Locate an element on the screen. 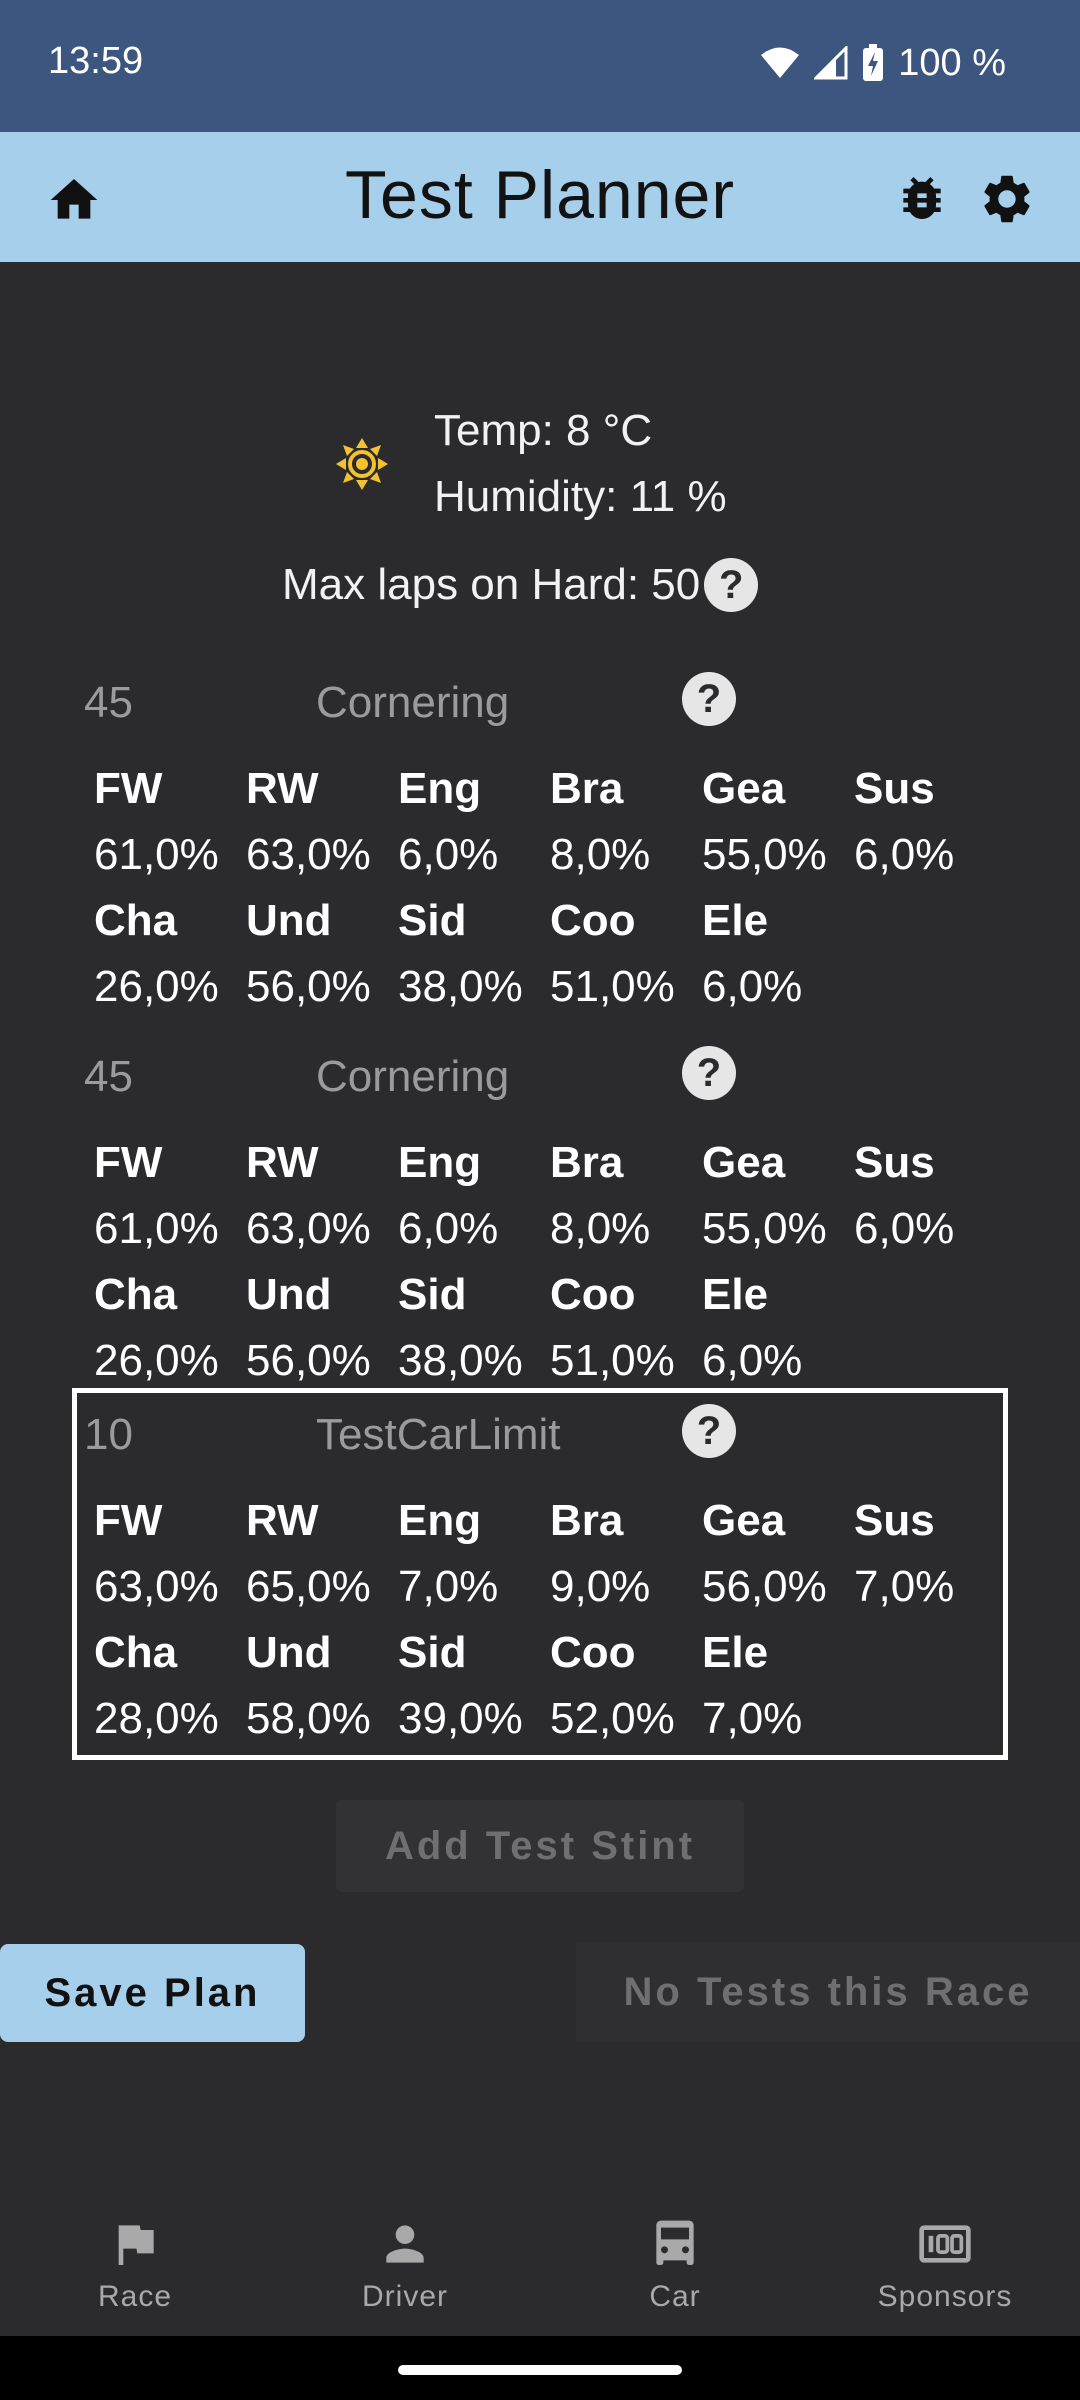  nav-label: Sponsors is located at coordinates (945, 2296).